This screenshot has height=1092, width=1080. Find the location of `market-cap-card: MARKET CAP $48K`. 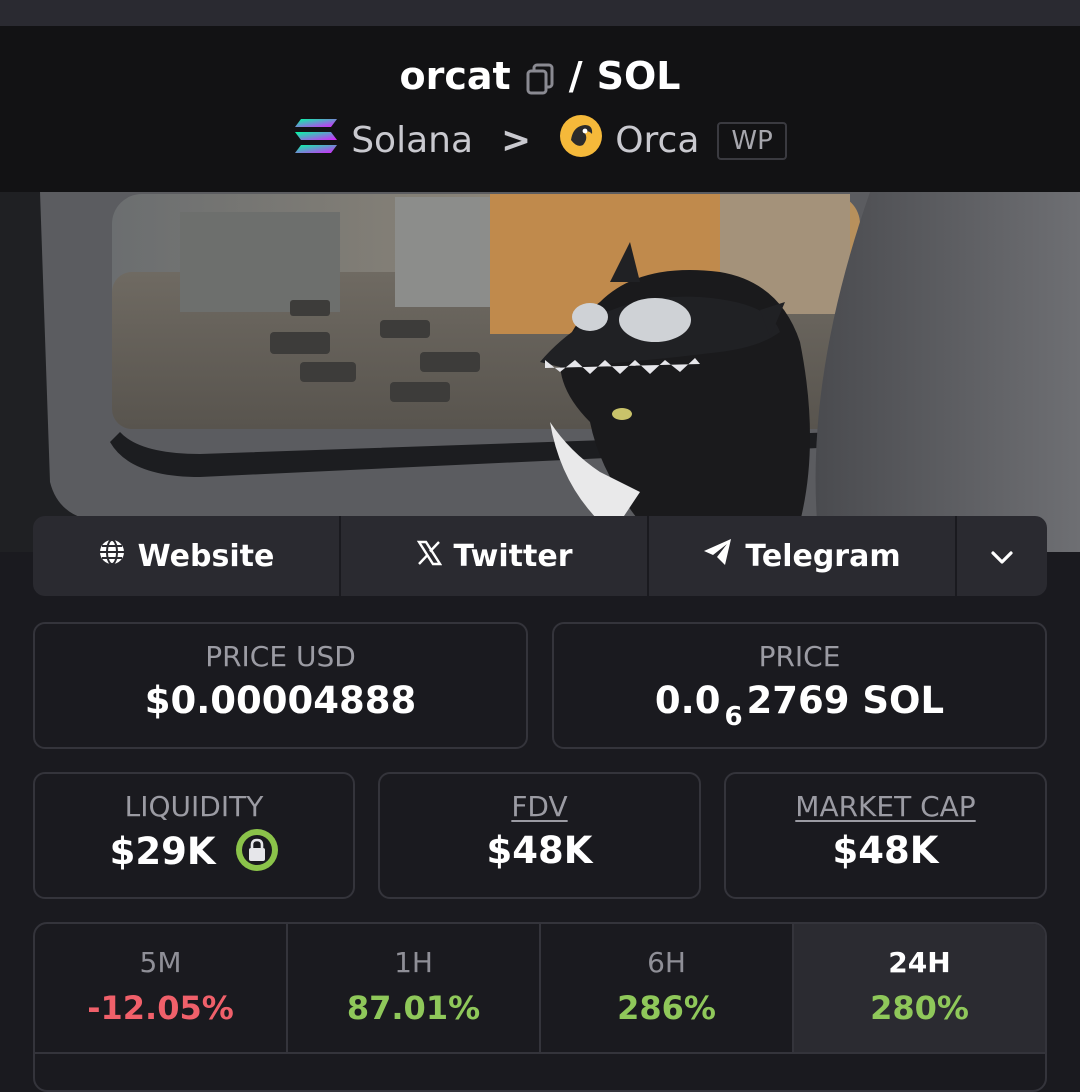

market-cap-card: MARKET CAP $48K is located at coordinates (885, 835).